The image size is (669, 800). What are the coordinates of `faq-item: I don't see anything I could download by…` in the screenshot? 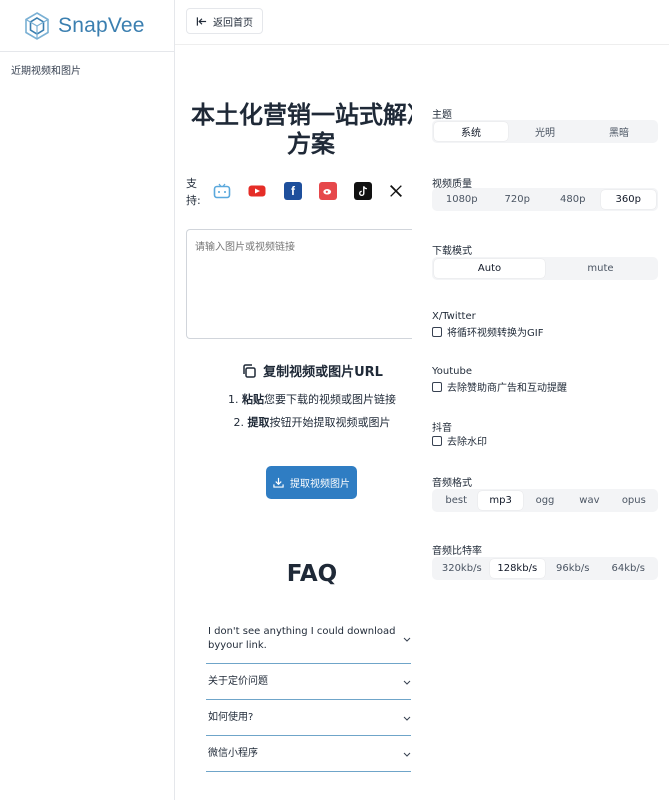 It's located at (308, 641).